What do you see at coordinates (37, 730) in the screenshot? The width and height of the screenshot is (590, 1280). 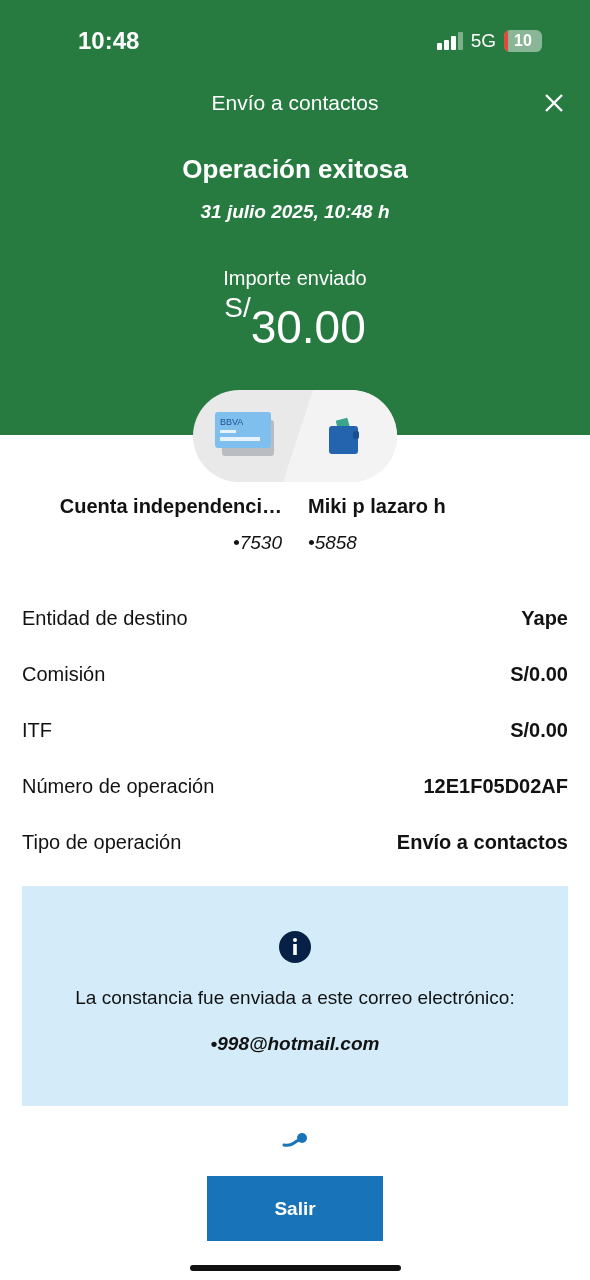 I see `detail-label: ITF` at bounding box center [37, 730].